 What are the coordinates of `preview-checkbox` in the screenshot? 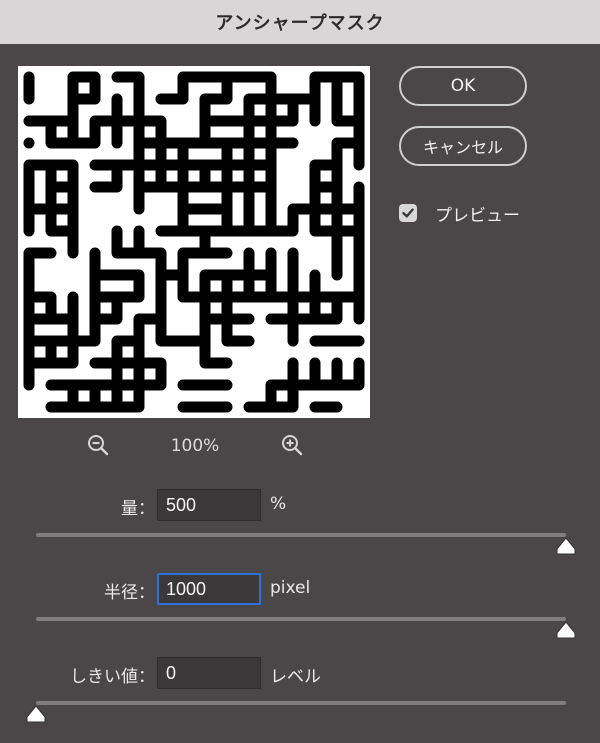 It's located at (408, 213).